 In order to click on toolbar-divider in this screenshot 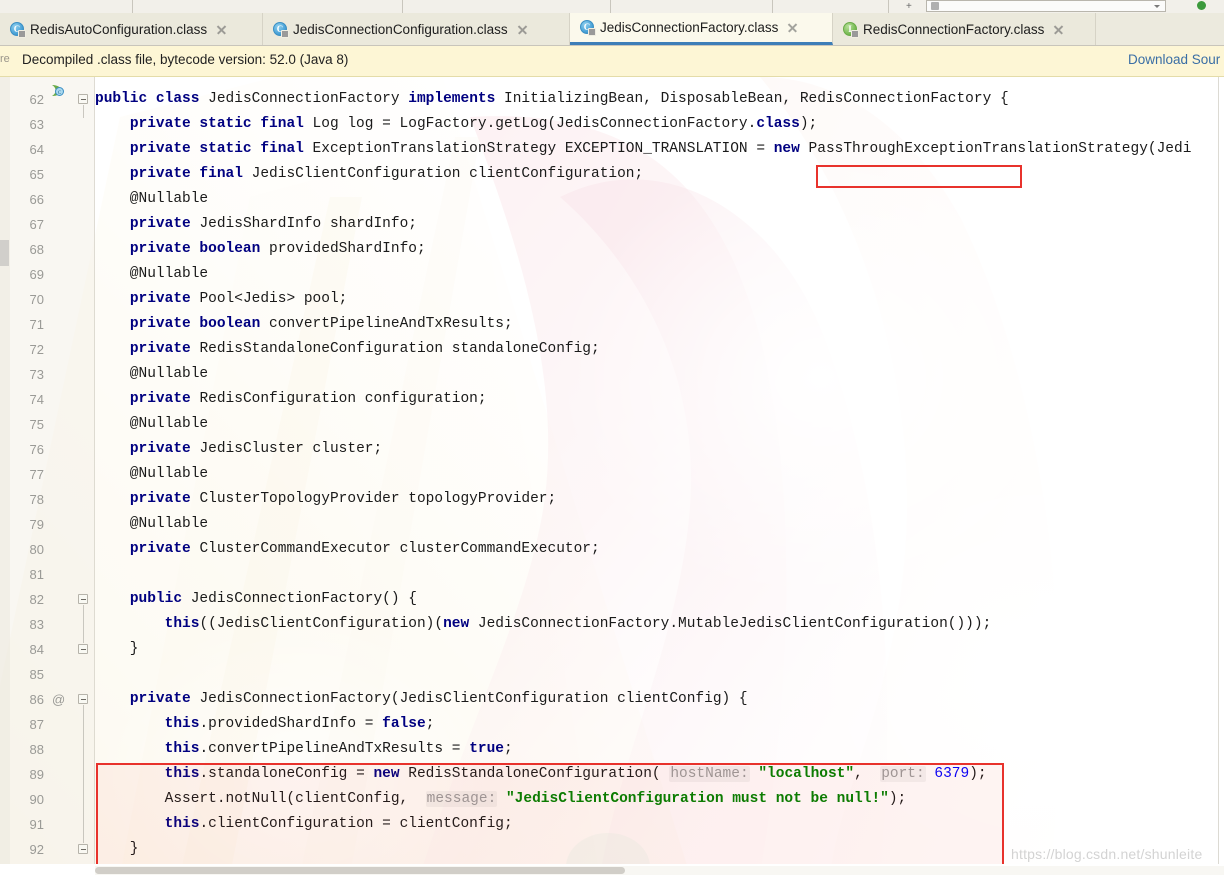, I will do `click(610, 6)`.